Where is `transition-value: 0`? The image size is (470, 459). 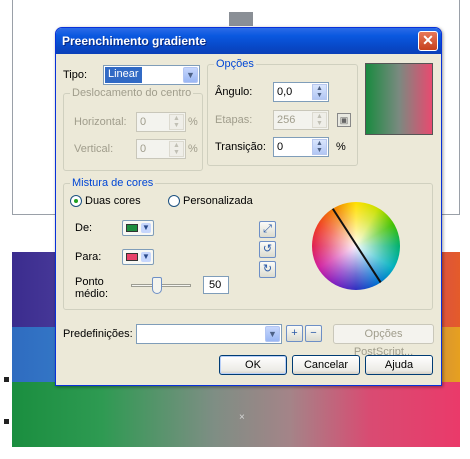 transition-value: 0 is located at coordinates (280, 147).